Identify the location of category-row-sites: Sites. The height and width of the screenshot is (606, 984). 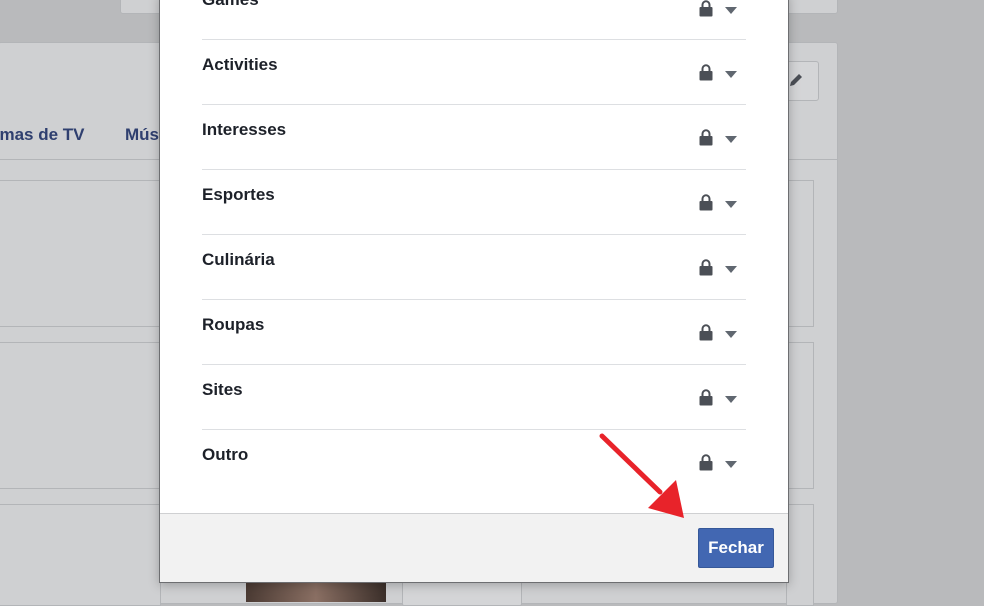
(474, 397).